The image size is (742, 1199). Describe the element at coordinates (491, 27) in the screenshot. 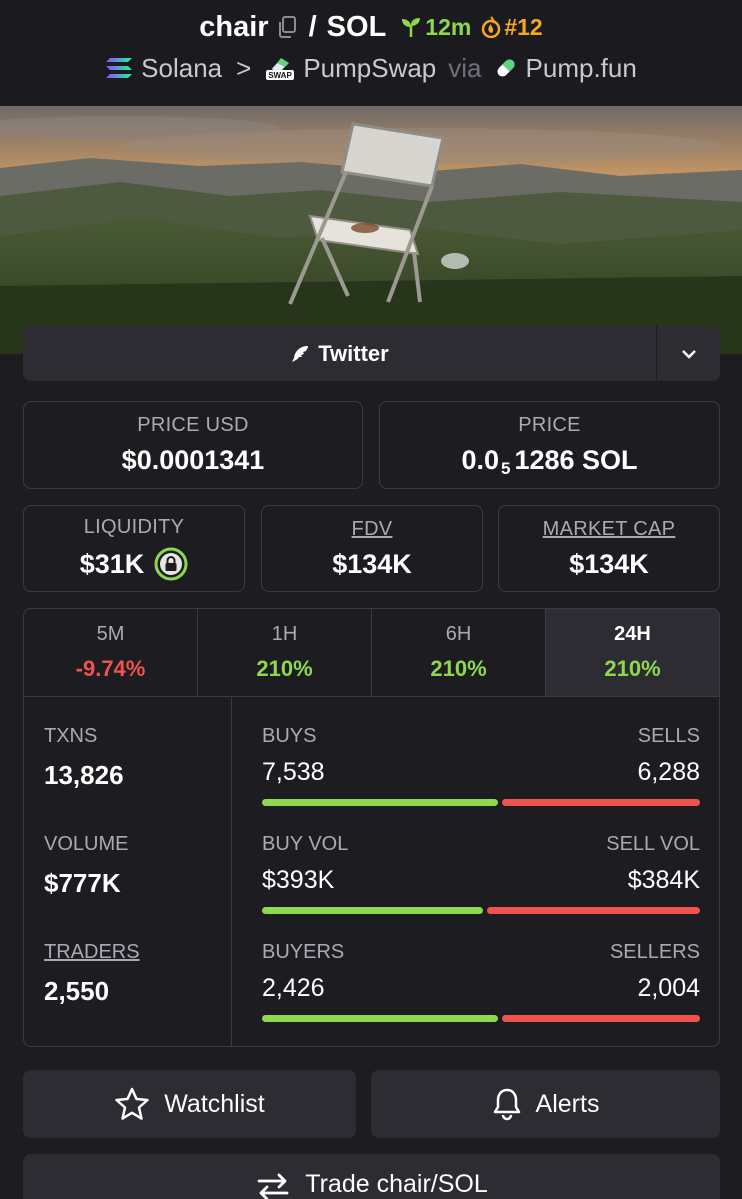

I see `flame-icon` at that location.